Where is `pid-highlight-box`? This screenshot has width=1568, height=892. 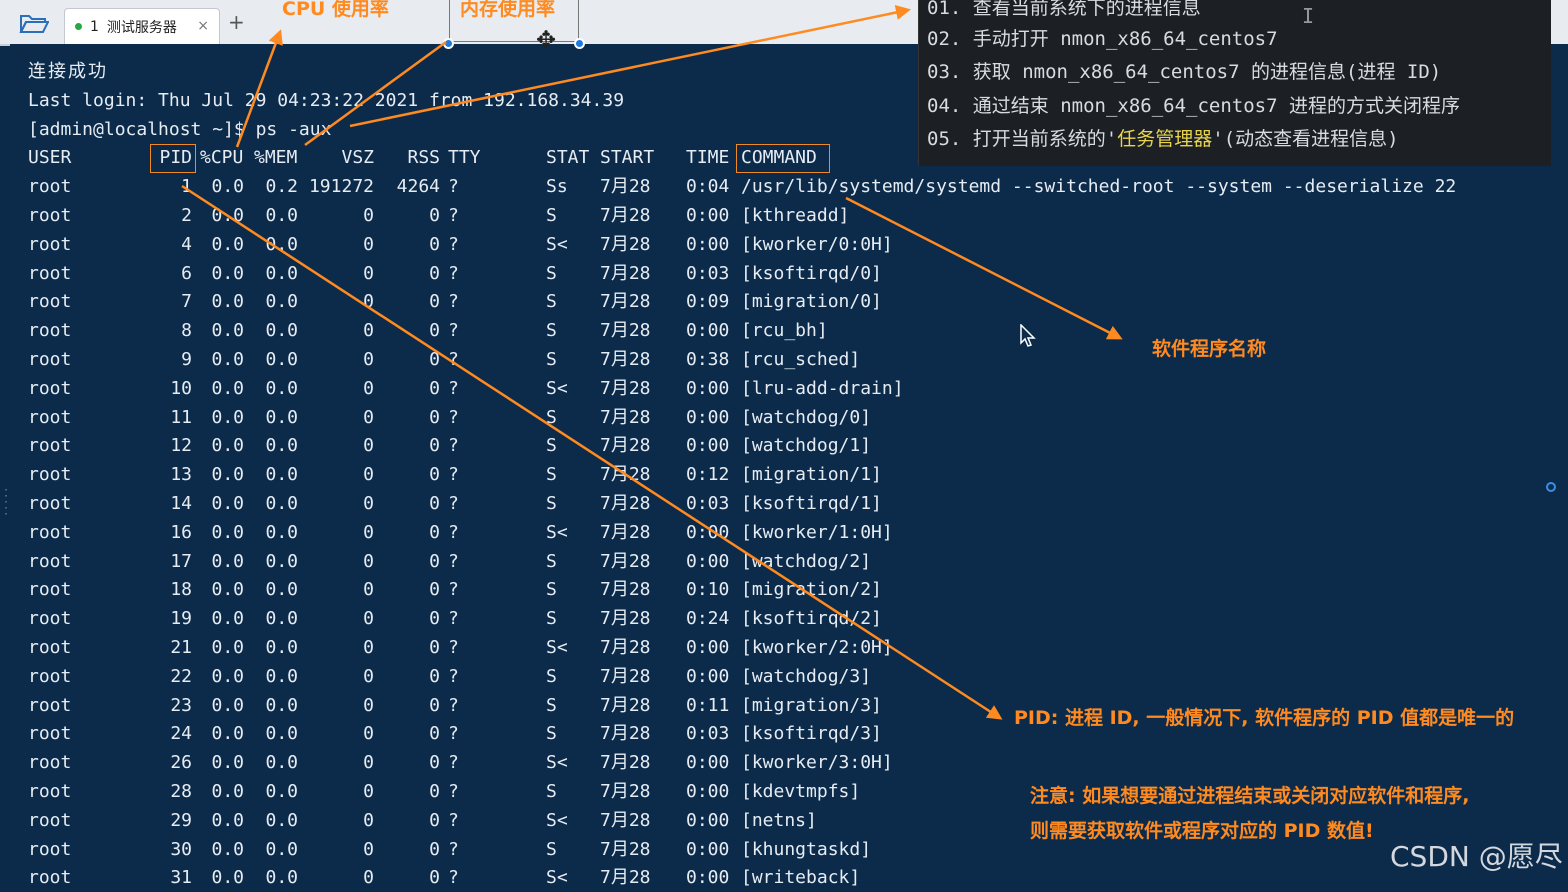
pid-highlight-box is located at coordinates (173, 158).